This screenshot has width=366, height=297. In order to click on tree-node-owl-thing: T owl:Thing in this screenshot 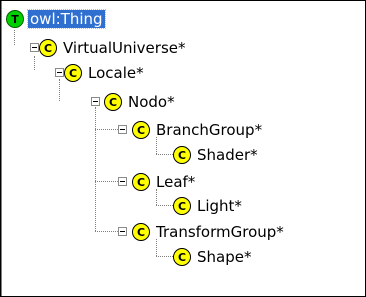, I will do `click(56, 19)`.